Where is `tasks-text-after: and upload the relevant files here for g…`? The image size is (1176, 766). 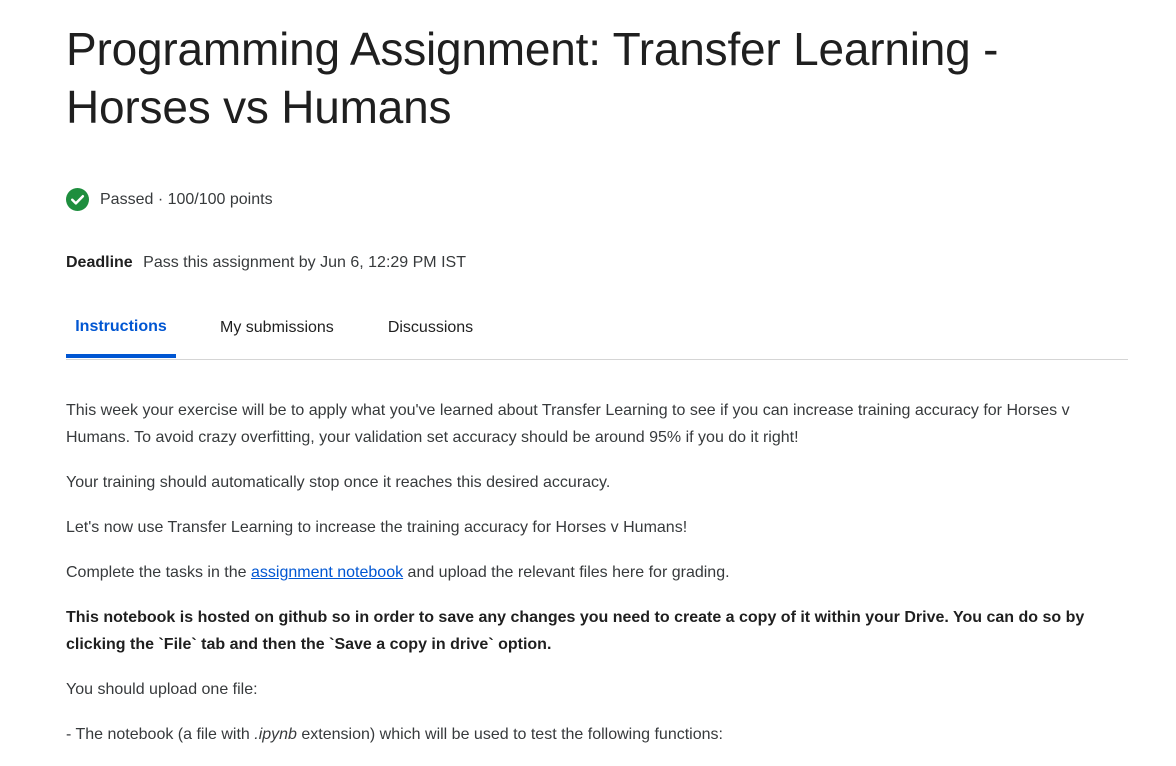
tasks-text-after: and upload the relevant files here for g… is located at coordinates (566, 572).